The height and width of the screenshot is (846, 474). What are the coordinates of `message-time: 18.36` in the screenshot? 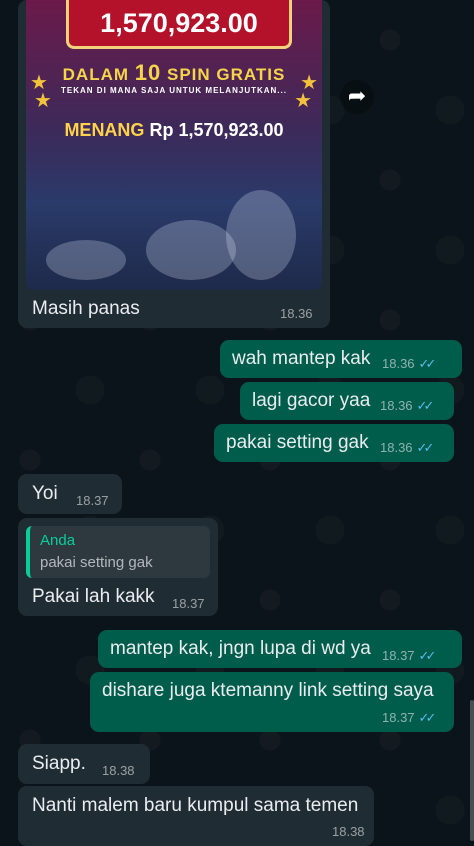 It's located at (296, 313).